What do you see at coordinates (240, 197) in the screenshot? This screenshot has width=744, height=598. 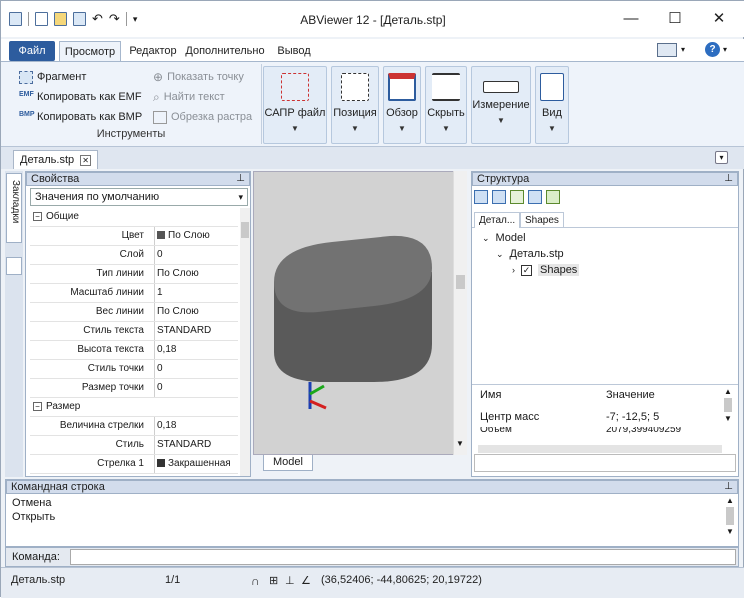 I see `chevron-down-icon: ▾` at bounding box center [240, 197].